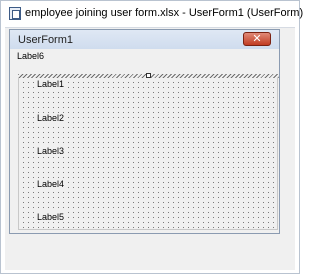 The width and height of the screenshot is (320, 274). What do you see at coordinates (30, 56) in the screenshot?
I see `label6-control: Label6` at bounding box center [30, 56].